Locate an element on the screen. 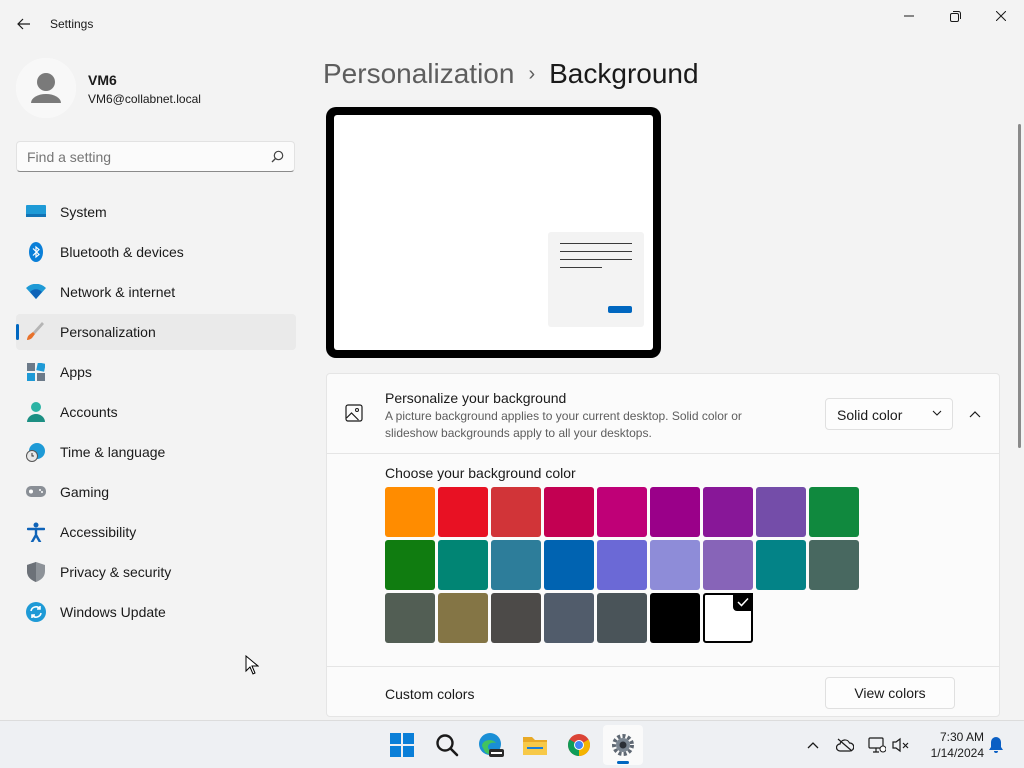 This screenshot has width=1024, height=768. tray-network is located at coordinates (877, 745).